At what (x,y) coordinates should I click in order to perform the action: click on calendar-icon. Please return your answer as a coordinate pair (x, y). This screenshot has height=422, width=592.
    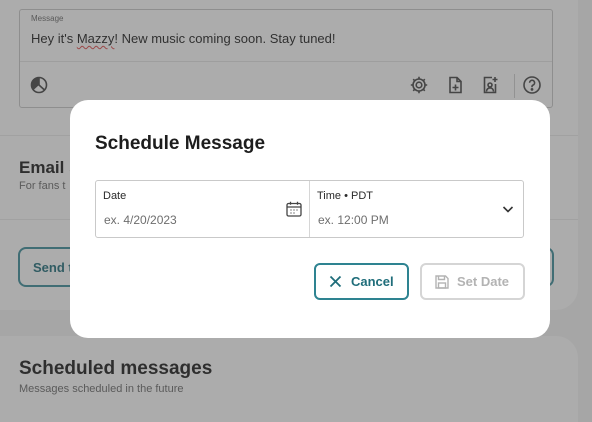
    Looking at the image, I should click on (294, 209).